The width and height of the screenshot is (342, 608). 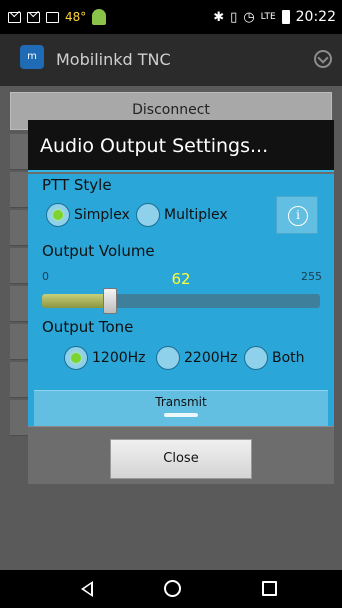 What do you see at coordinates (285, 17) in the screenshot?
I see `battery-icon` at bounding box center [285, 17].